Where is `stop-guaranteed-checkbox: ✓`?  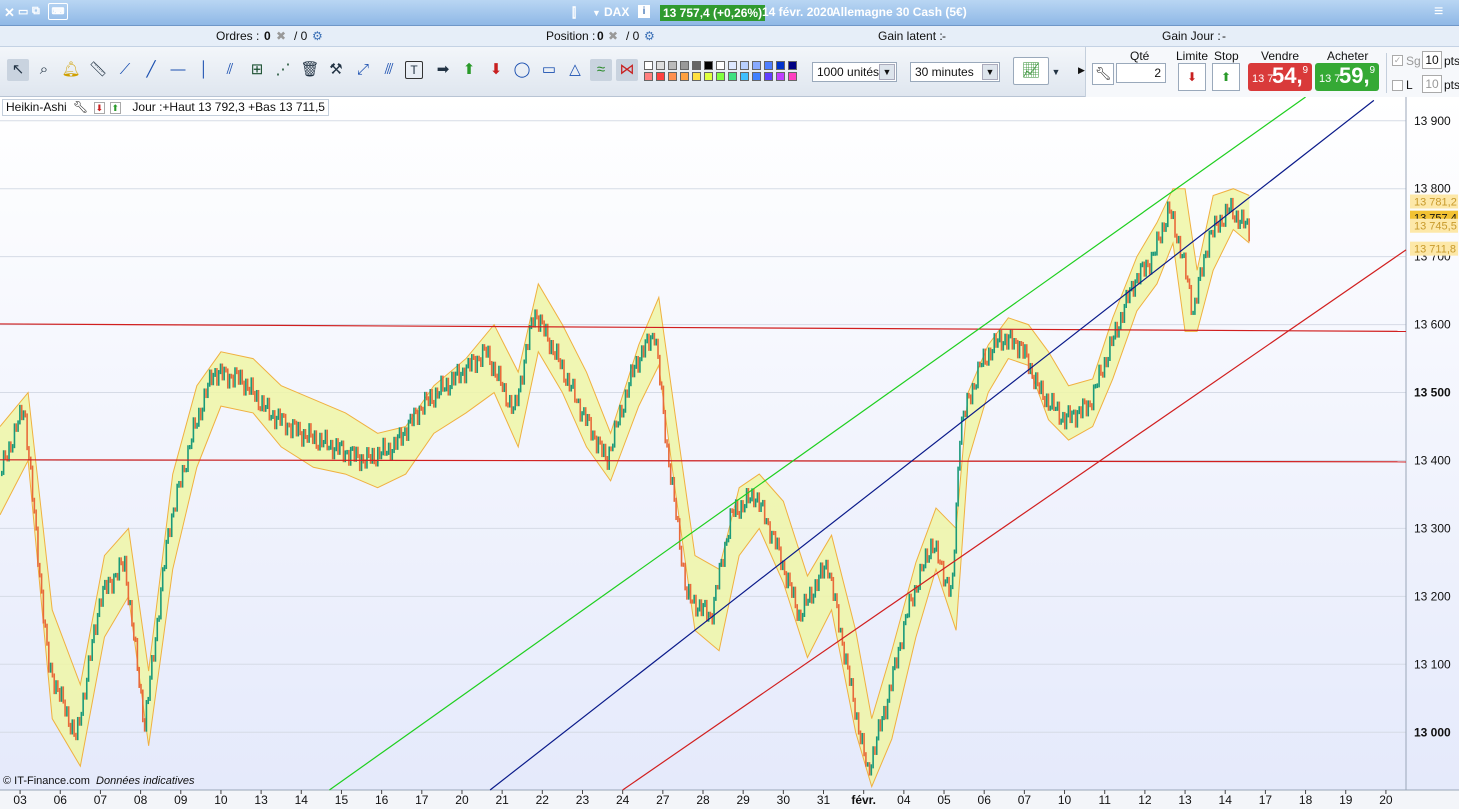
stop-guaranteed-checkbox: ✓ is located at coordinates (1397, 60).